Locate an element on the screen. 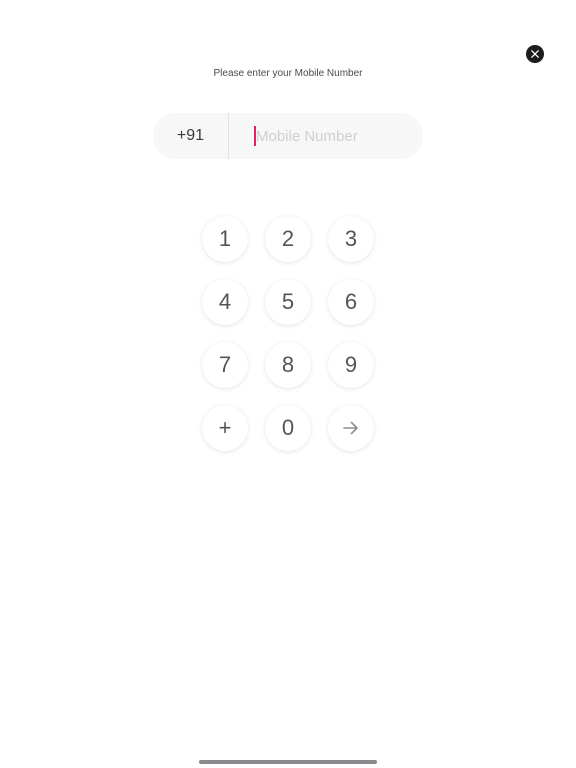 The height and width of the screenshot is (768, 576). numeric-keypad: 1 2 3 4 5 6 7 8 9 + 0 is located at coordinates (288, 333).